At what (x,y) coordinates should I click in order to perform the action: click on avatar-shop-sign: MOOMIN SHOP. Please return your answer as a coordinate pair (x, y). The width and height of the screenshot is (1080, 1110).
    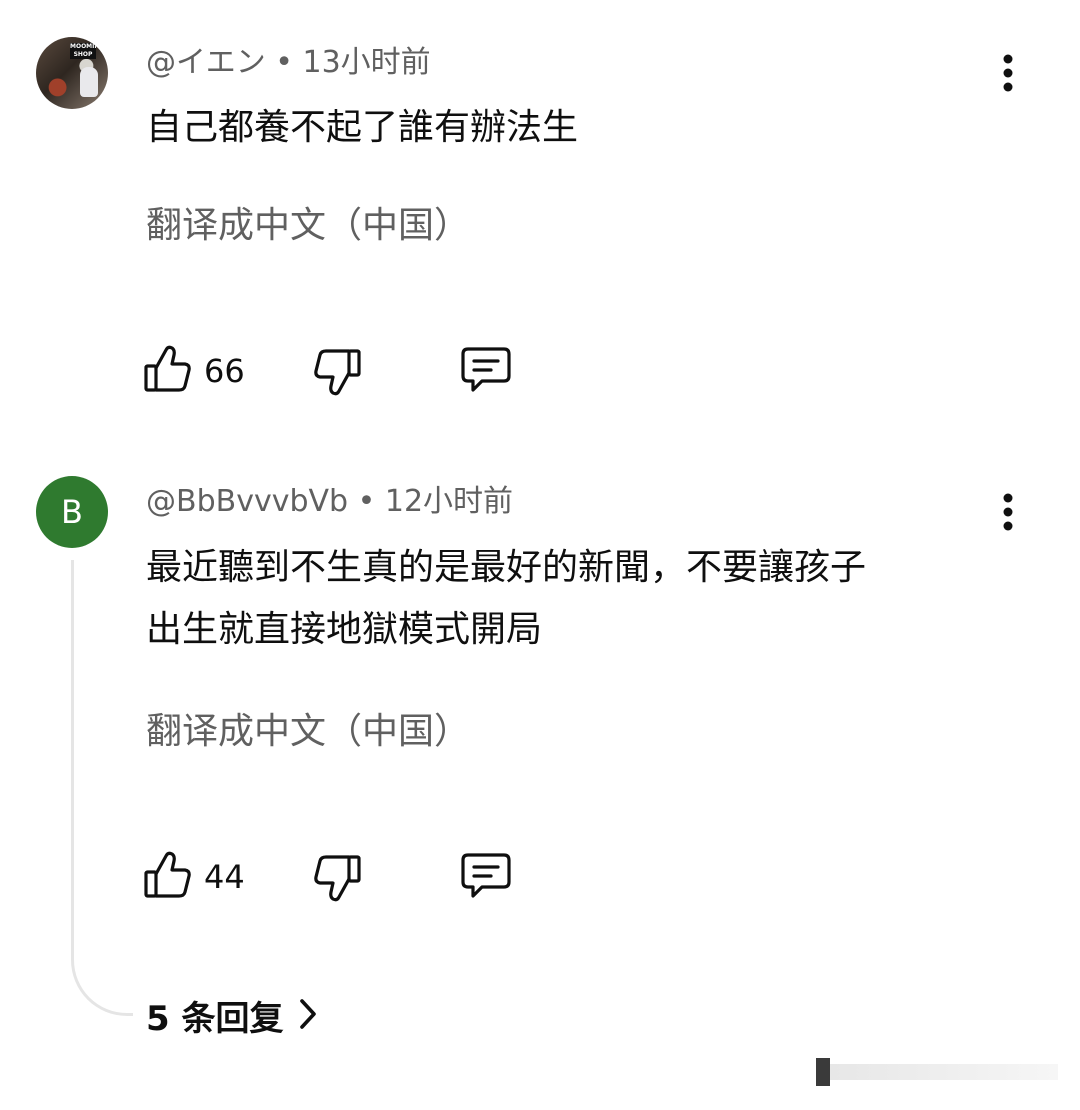
    Looking at the image, I should click on (85, 51).